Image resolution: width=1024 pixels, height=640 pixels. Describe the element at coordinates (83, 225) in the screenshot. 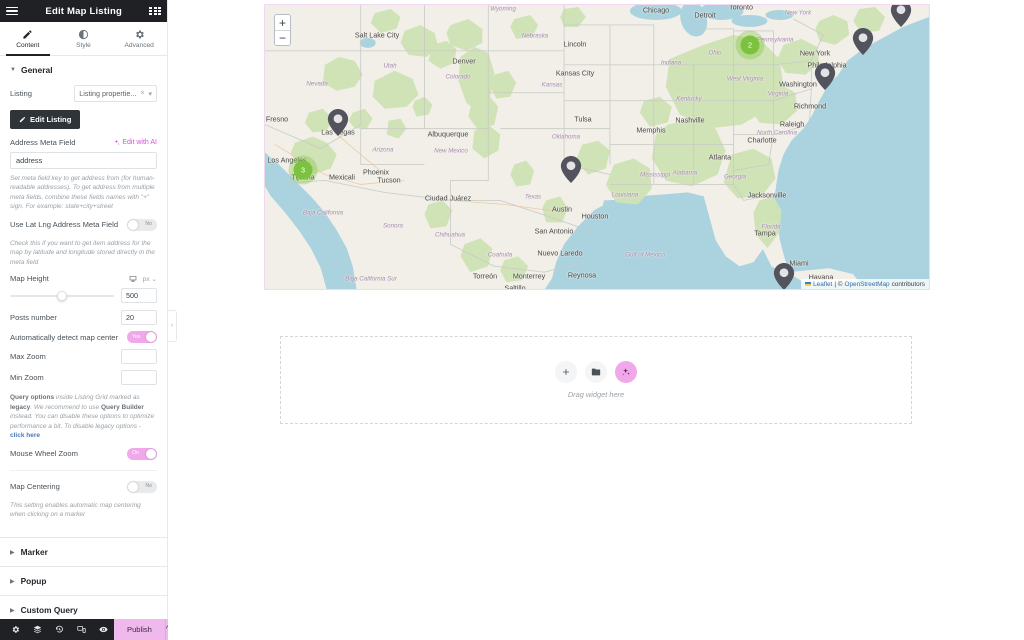

I see `control-latlng: Use Lat Lng Address Meta Field No` at that location.